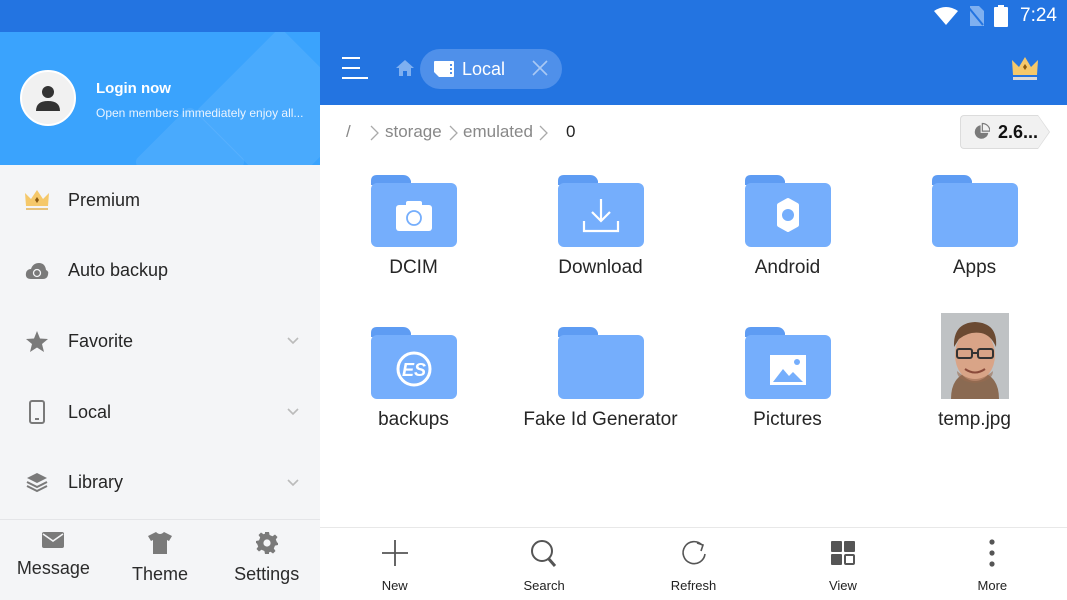  Describe the element at coordinates (414, 355) in the screenshot. I see `folder-icon: ES` at that location.